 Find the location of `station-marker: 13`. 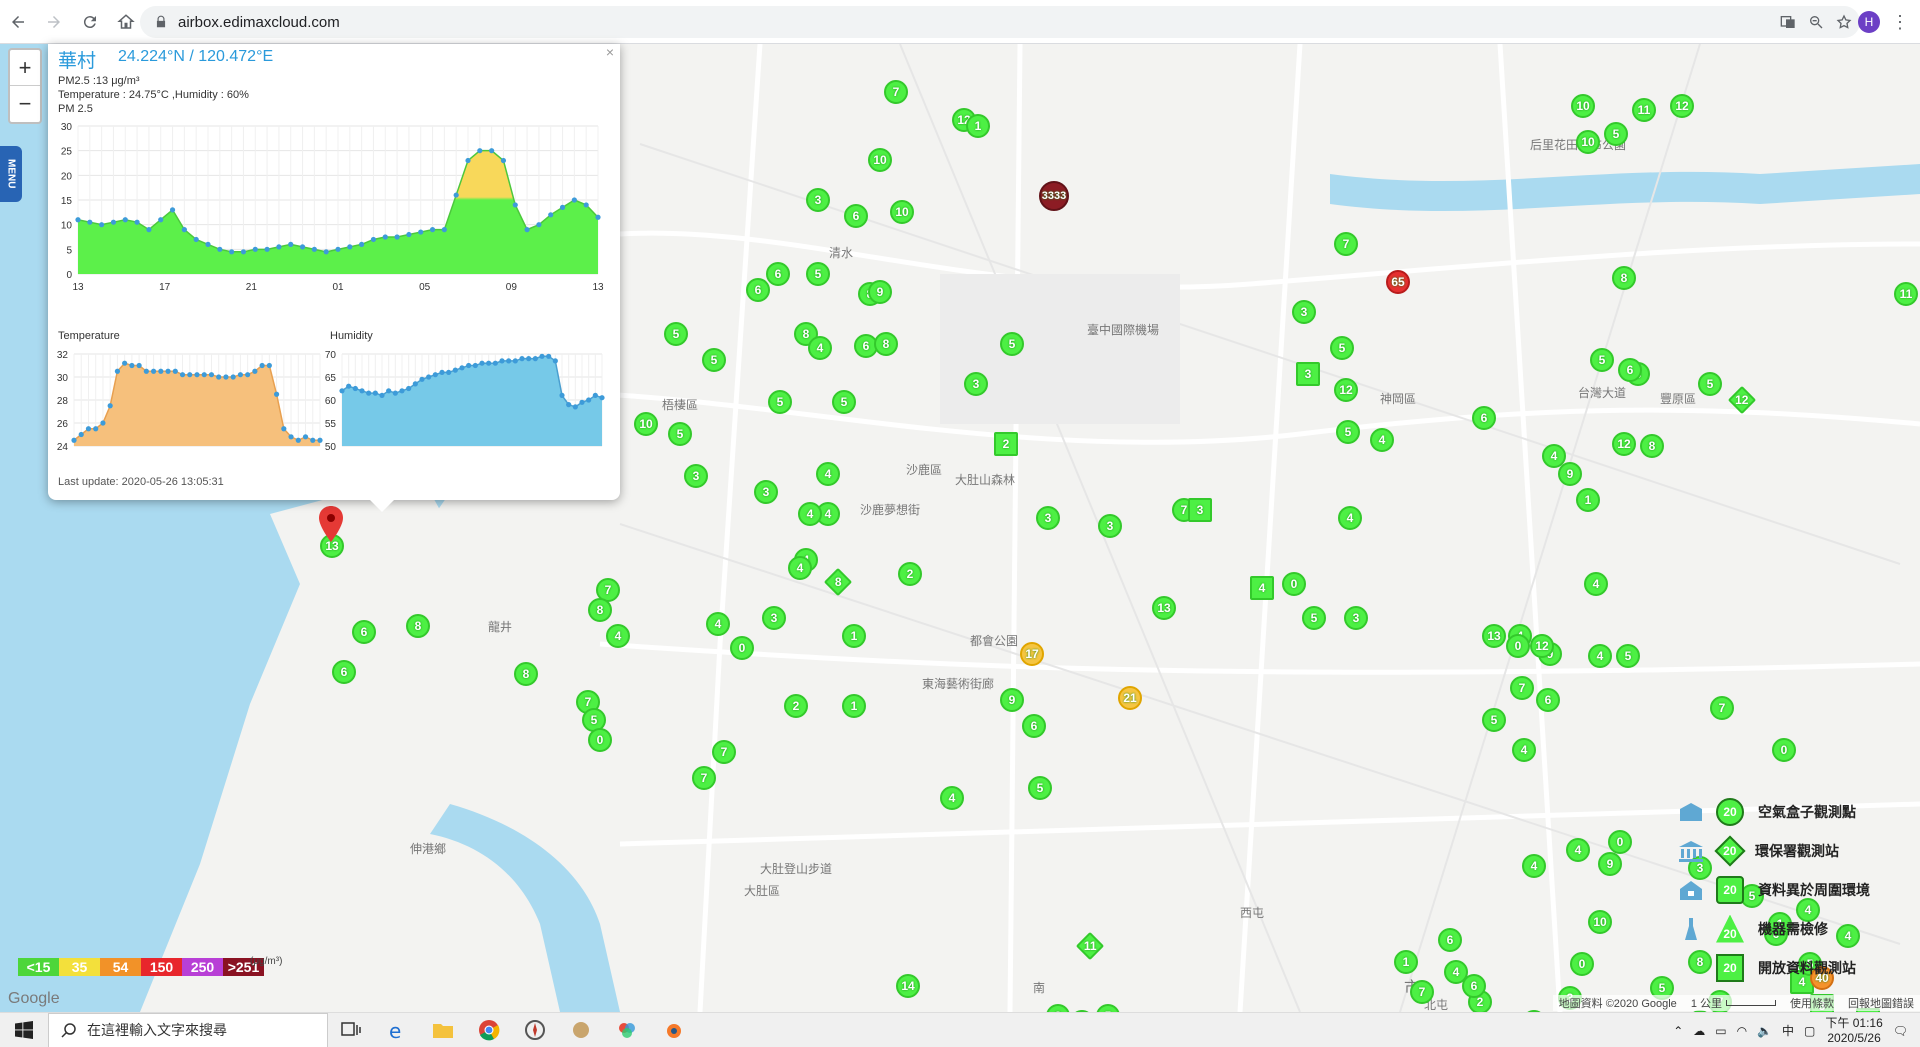

station-marker: 13 is located at coordinates (1164, 608).